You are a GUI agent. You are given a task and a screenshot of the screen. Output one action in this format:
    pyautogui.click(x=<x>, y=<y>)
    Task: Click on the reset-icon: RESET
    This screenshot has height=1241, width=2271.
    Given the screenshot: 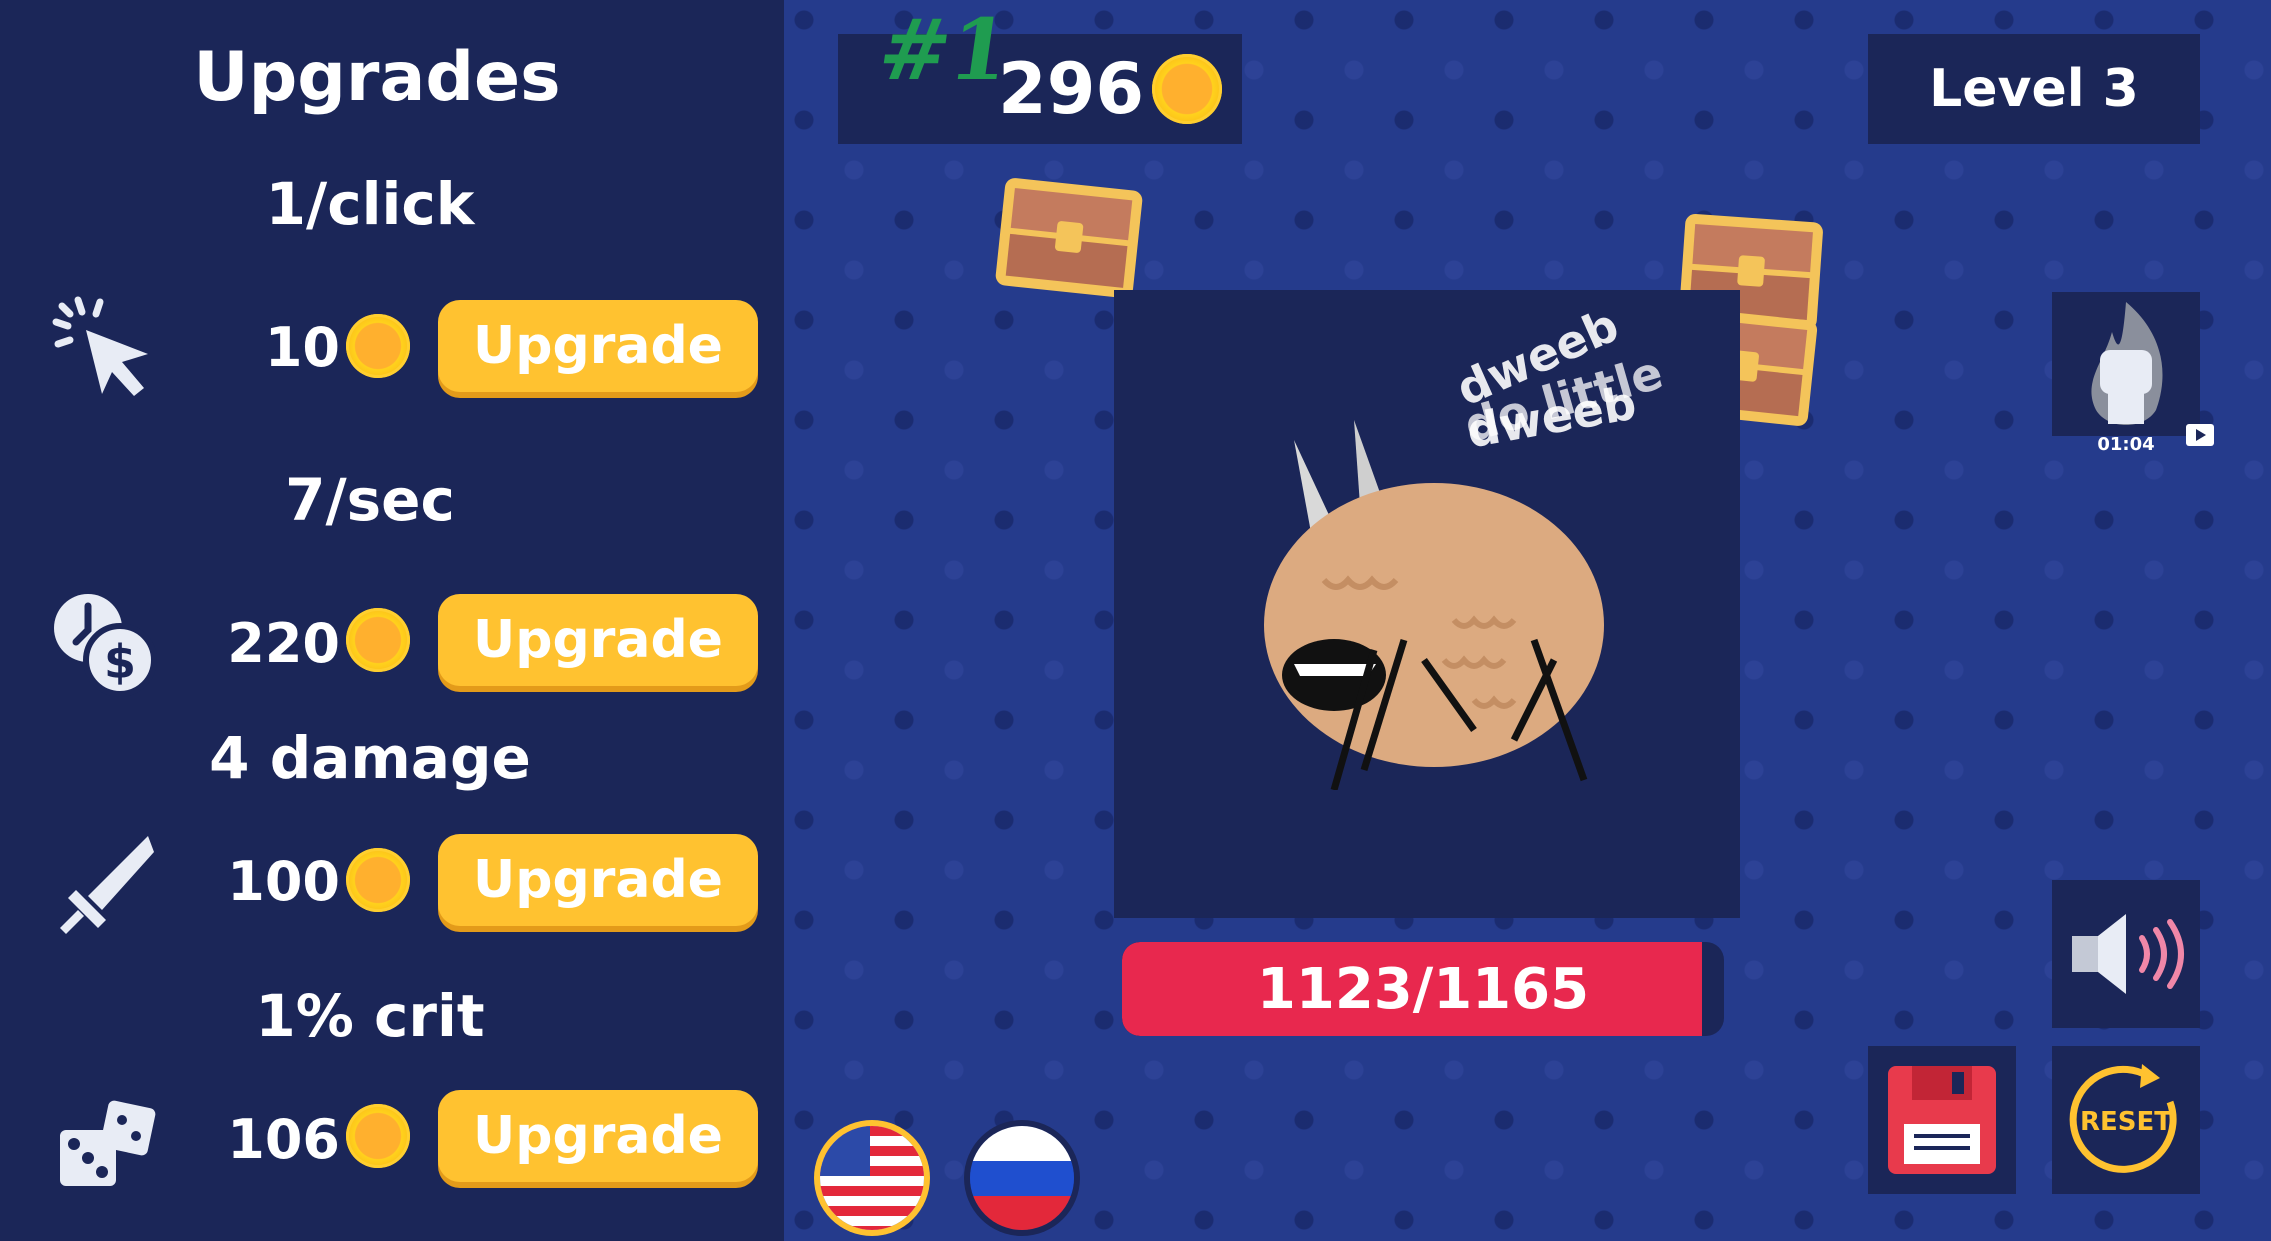 What is the action you would take?
    pyautogui.click(x=2123, y=1118)
    